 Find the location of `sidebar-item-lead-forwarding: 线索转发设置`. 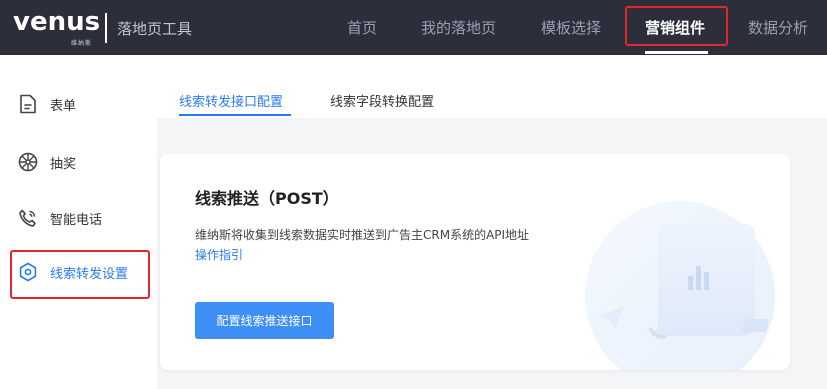

sidebar-item-lead-forwarding: 线索转发设置 is located at coordinates (72, 272).